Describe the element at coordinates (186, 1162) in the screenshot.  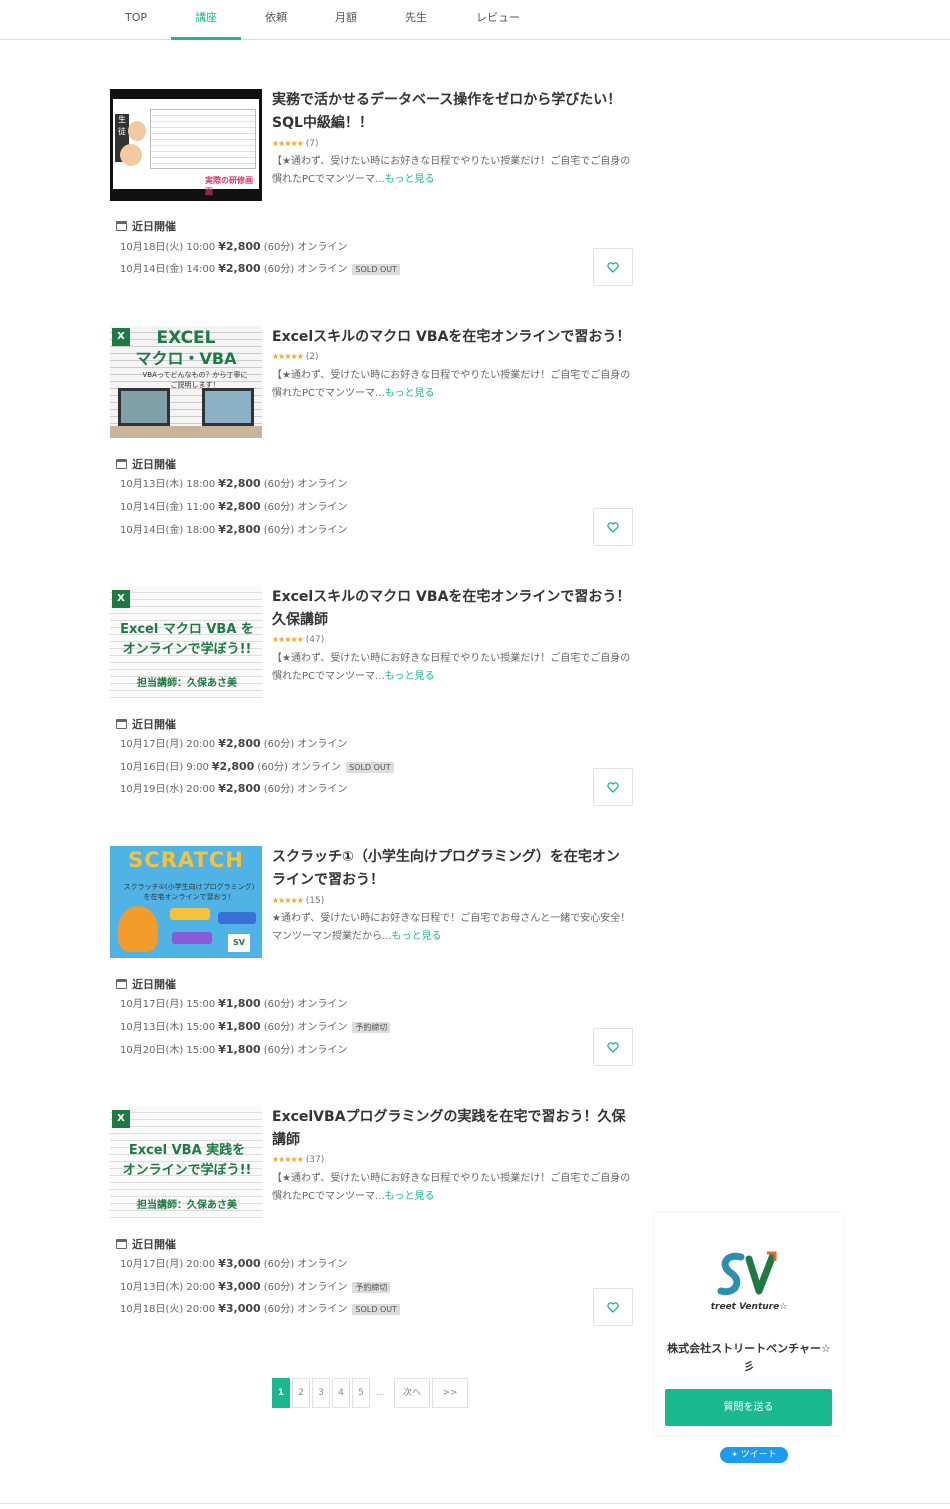
I see `course-thumbnail: X Excel VBA 実践を オンラインで学ぼう!! 担当講師：久保あさ美` at that location.